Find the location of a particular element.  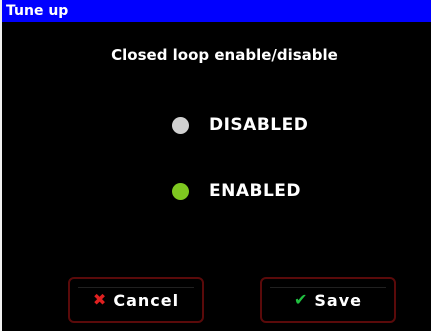

cancel-x-icon: ✖ is located at coordinates (100, 299).